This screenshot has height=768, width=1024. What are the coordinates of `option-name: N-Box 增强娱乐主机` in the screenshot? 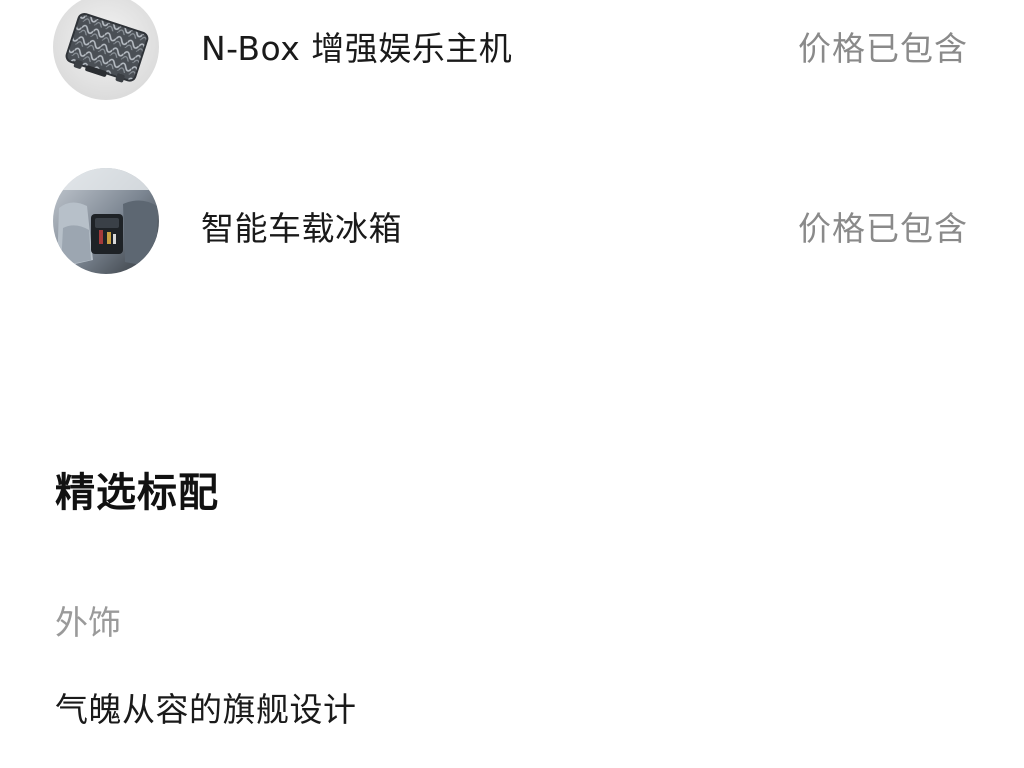 It's located at (357, 48).